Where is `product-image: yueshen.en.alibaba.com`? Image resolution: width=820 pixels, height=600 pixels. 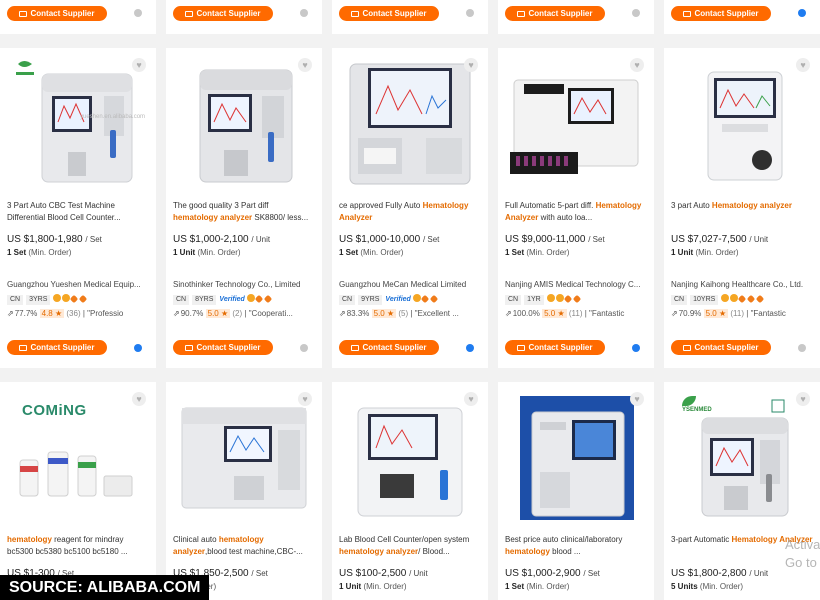 product-image: yueshen.en.alibaba.com is located at coordinates (78, 123).